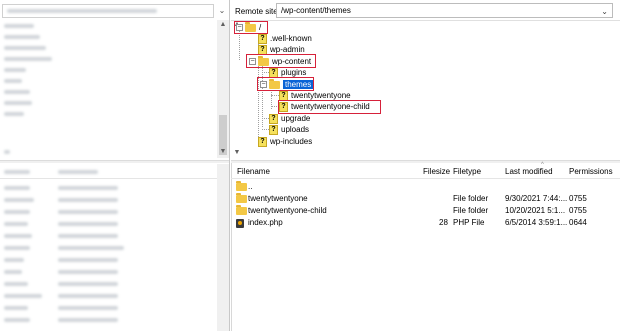 This screenshot has height=331, width=620. What do you see at coordinates (329, 107) in the screenshot?
I see `highlight-box-twentytwentyone-child` at bounding box center [329, 107].